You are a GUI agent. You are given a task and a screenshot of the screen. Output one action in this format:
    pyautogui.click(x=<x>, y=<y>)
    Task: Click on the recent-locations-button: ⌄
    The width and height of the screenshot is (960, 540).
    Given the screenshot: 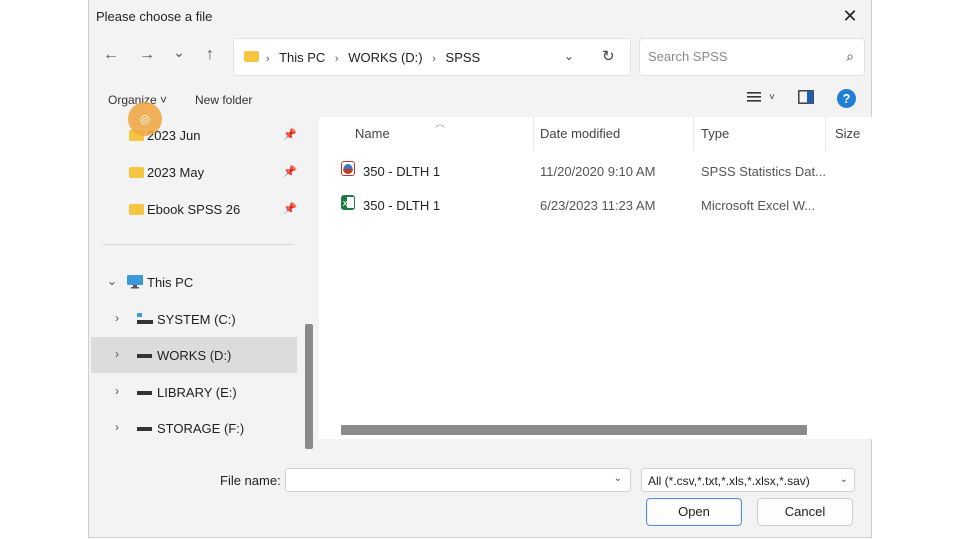 What is the action you would take?
    pyautogui.click(x=179, y=52)
    